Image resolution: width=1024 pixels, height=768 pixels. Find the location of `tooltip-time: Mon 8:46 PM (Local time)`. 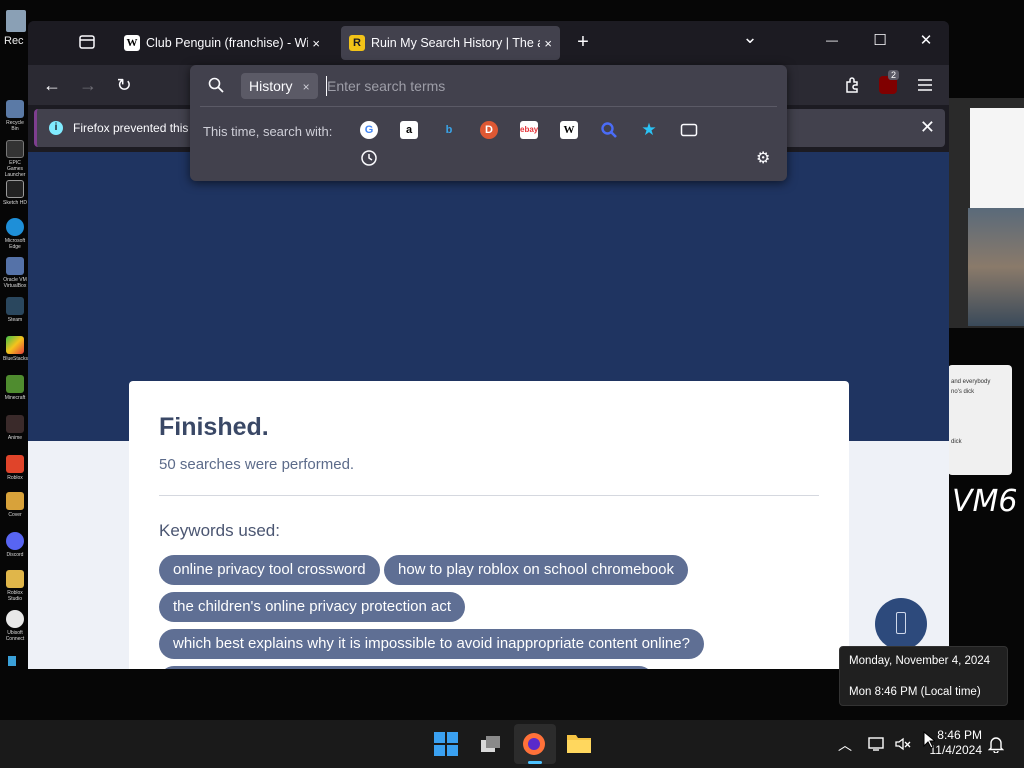

tooltip-time: Mon 8:46 PM (Local time) is located at coordinates (915, 692).